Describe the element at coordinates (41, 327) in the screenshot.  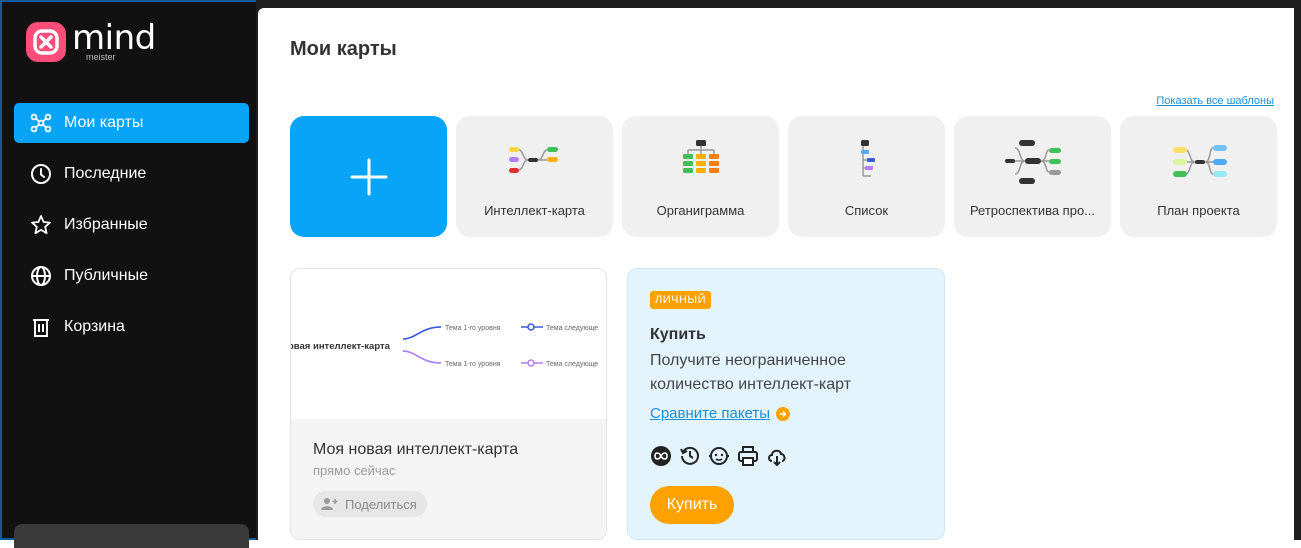
I see `trash-icon` at that location.